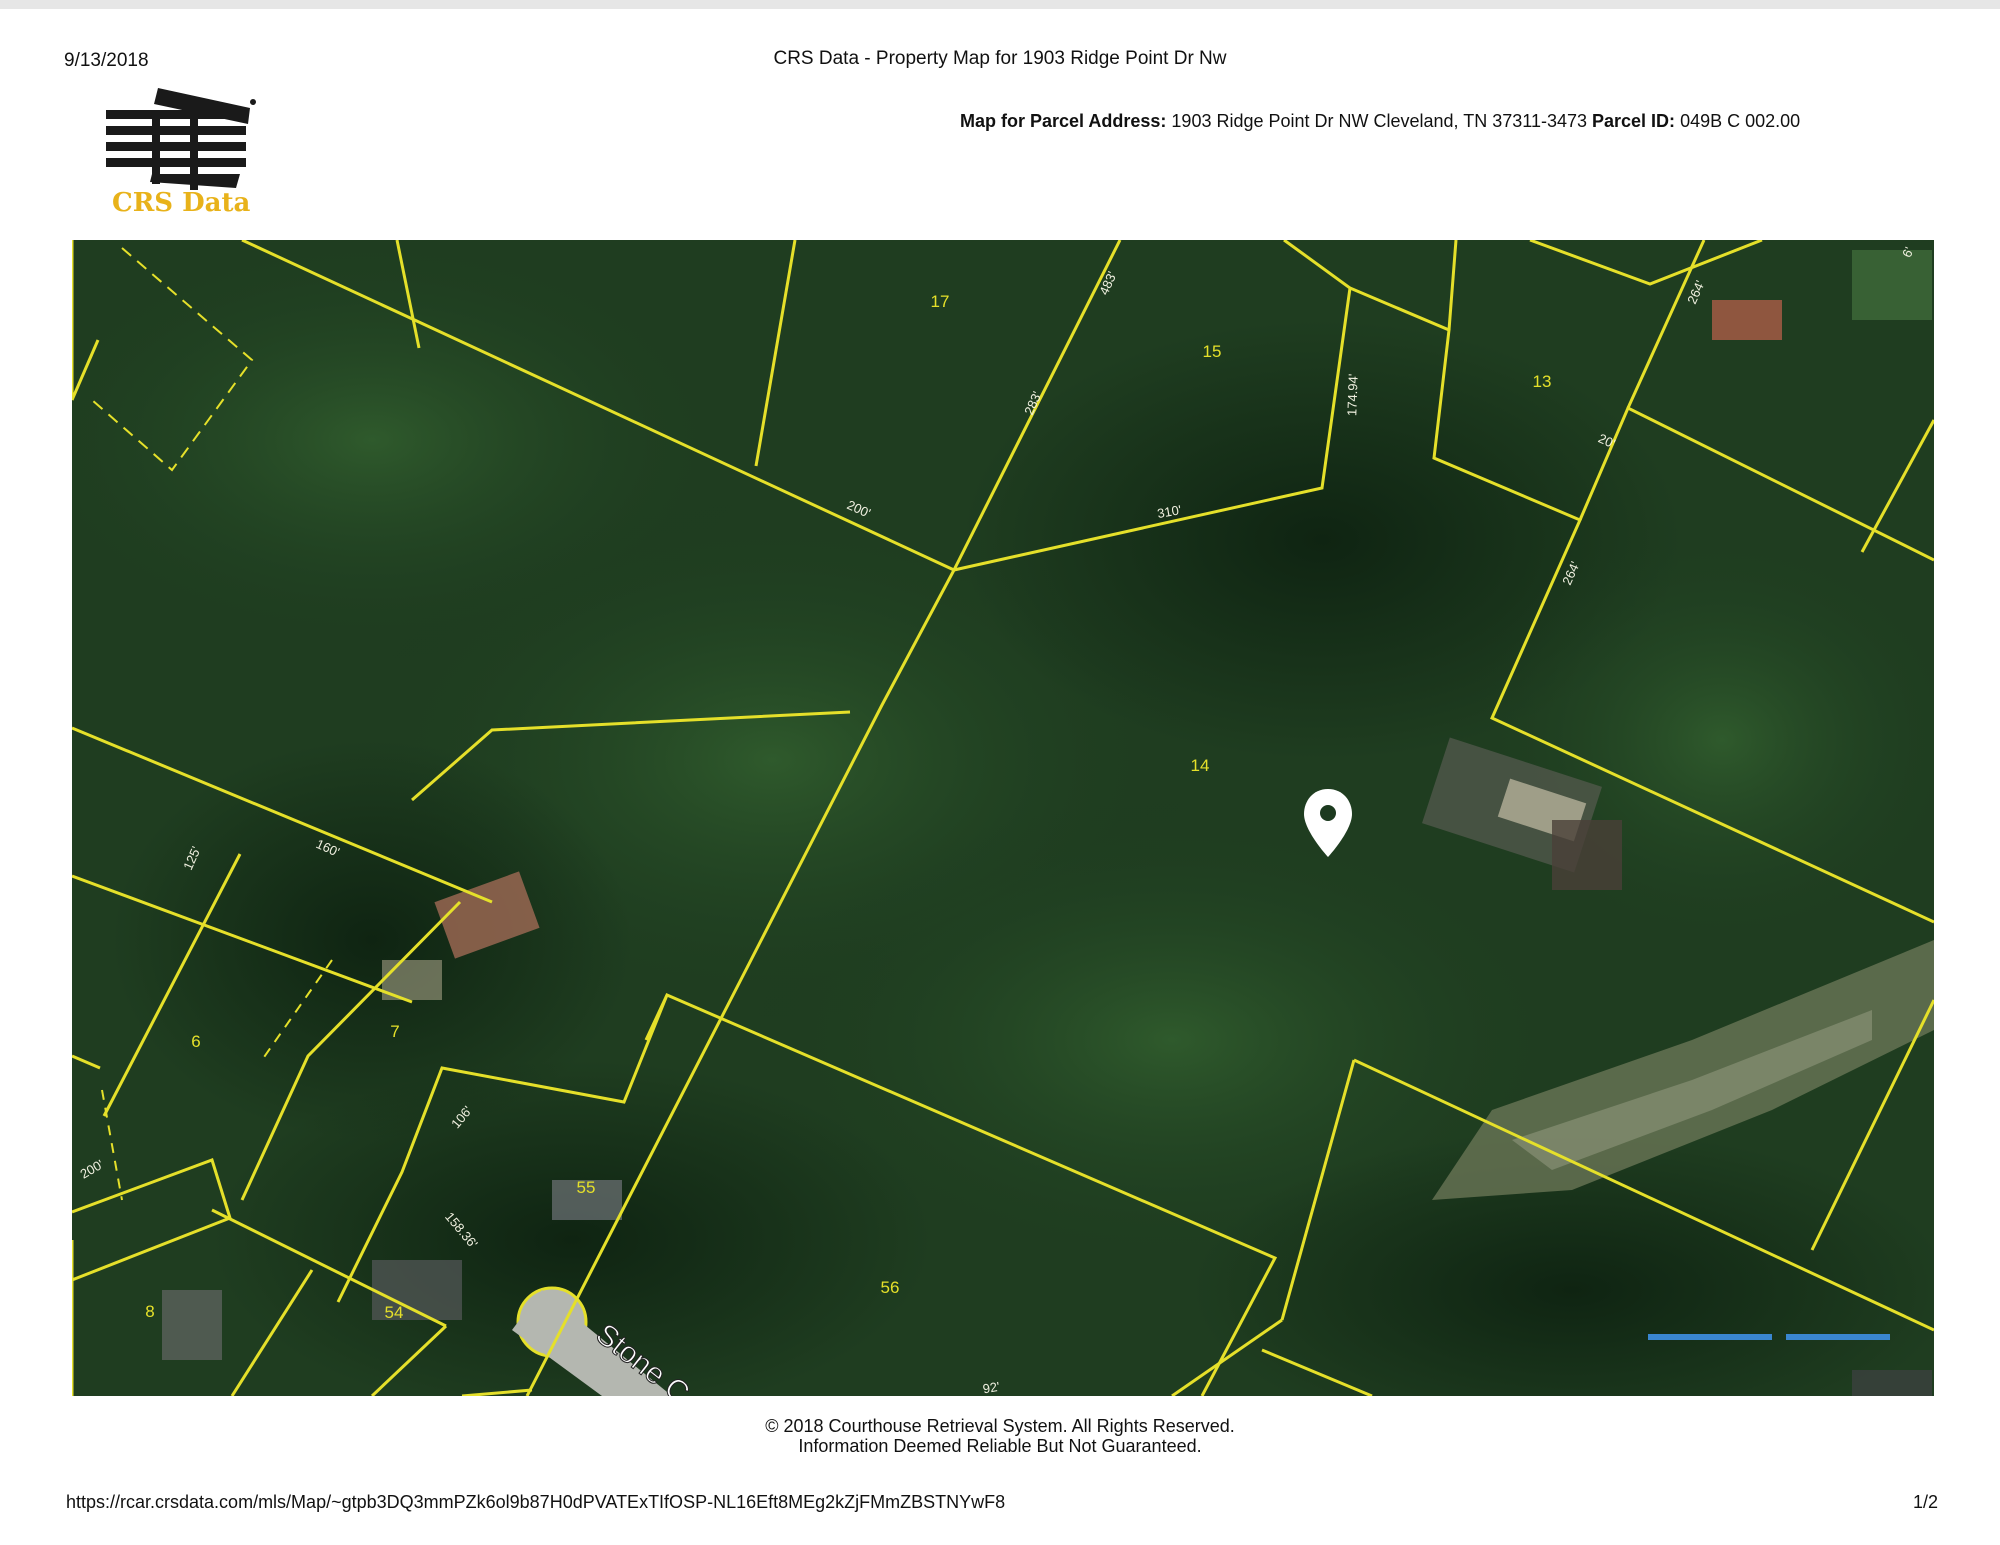  I want to click on parcel-address-label: Map for Parcel Address:, so click(1063, 121).